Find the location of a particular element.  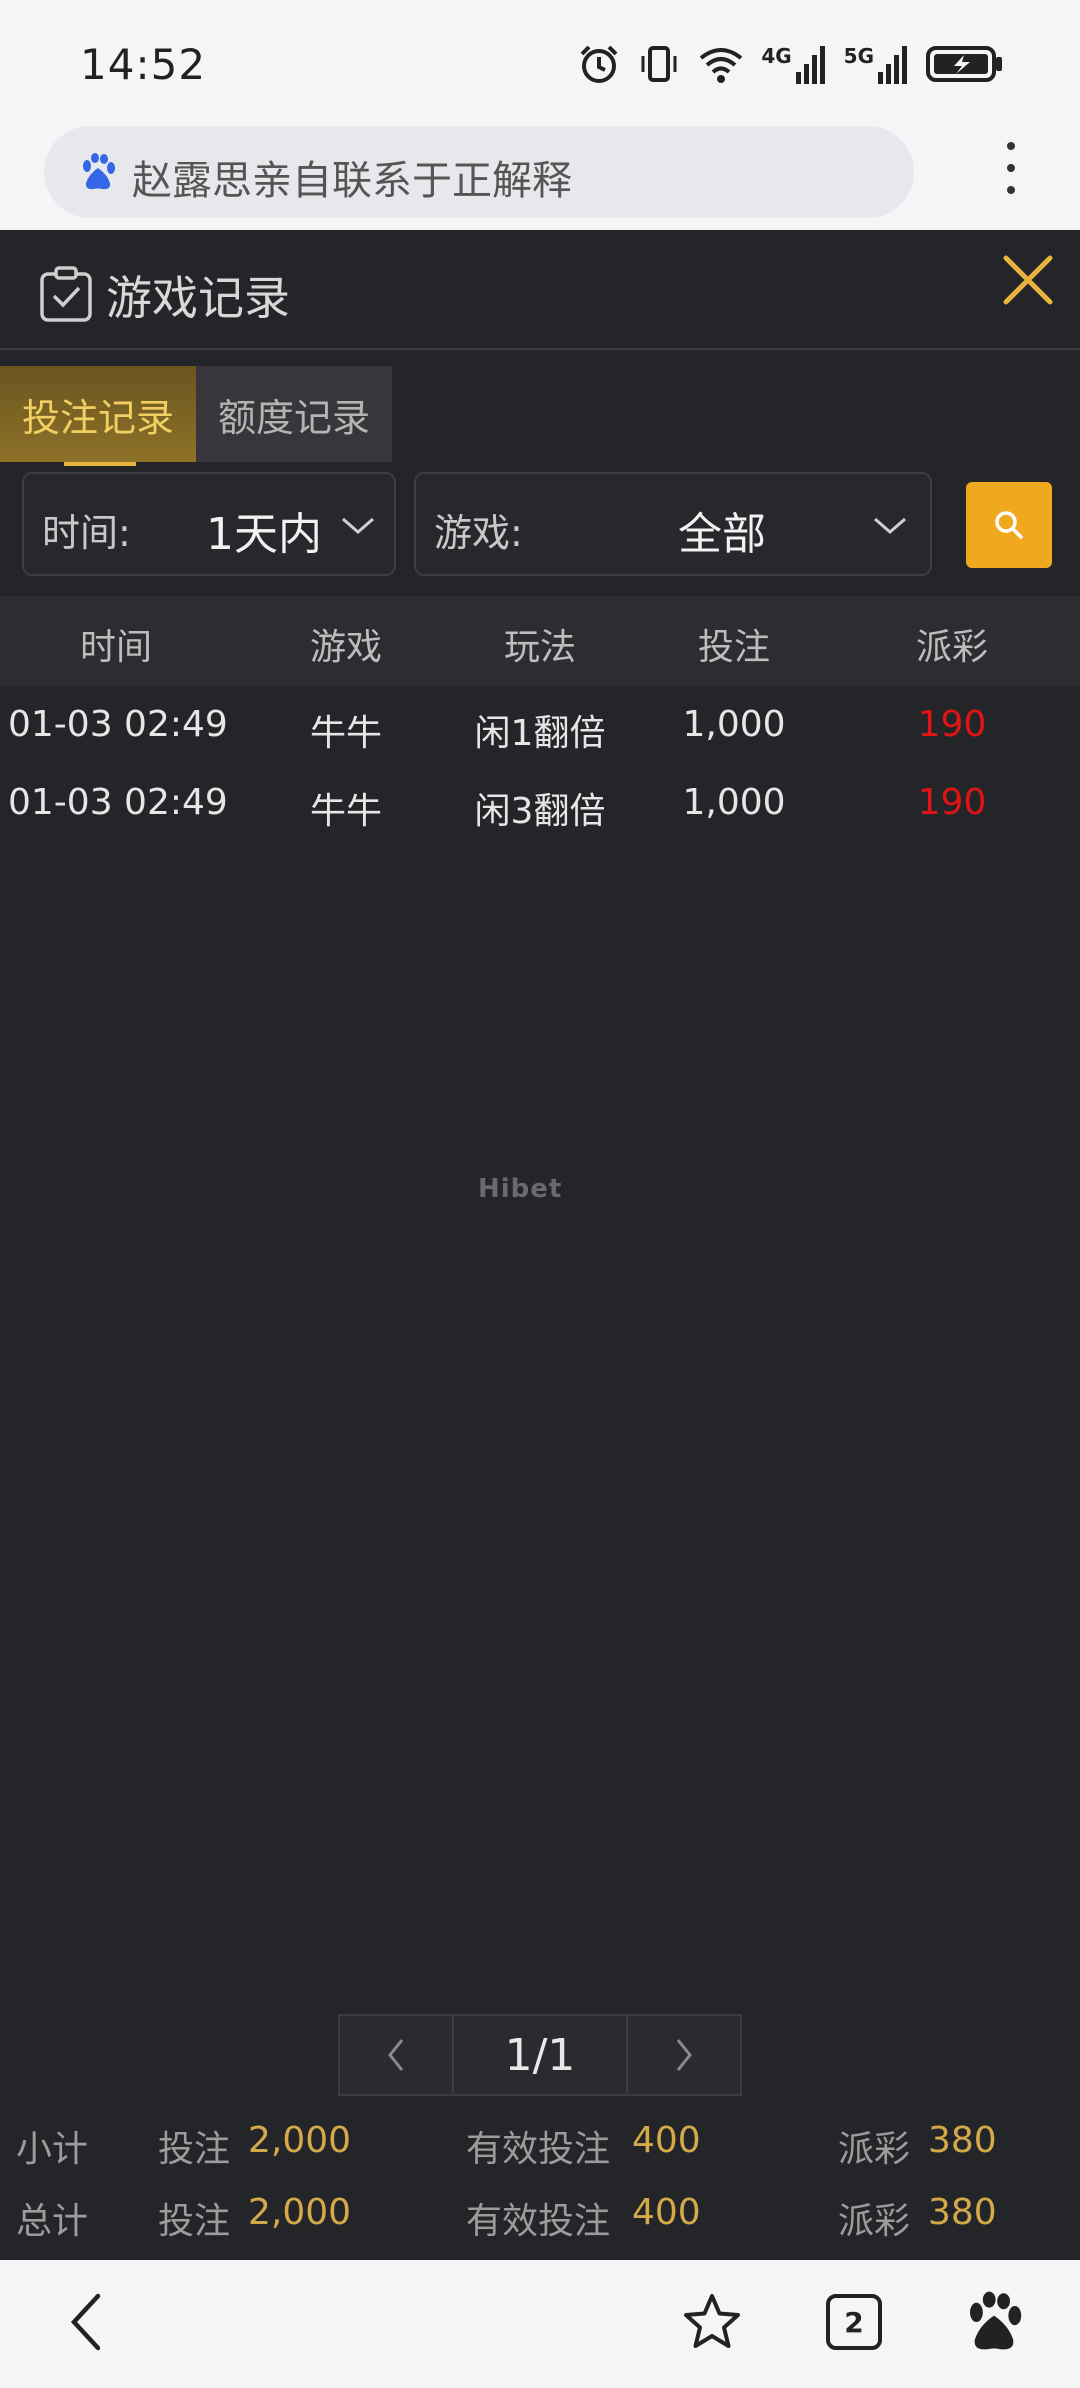

back-icon is located at coordinates (86, 2322).